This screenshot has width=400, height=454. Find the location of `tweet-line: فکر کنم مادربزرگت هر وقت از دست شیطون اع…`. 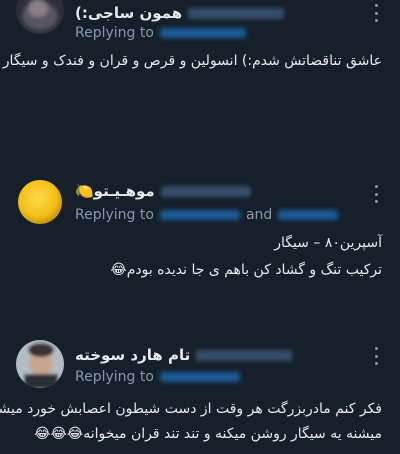

tweet-line: فکر کنم مادربزرگت هر وقت از دست شیطون اع… is located at coordinates (191, 409).